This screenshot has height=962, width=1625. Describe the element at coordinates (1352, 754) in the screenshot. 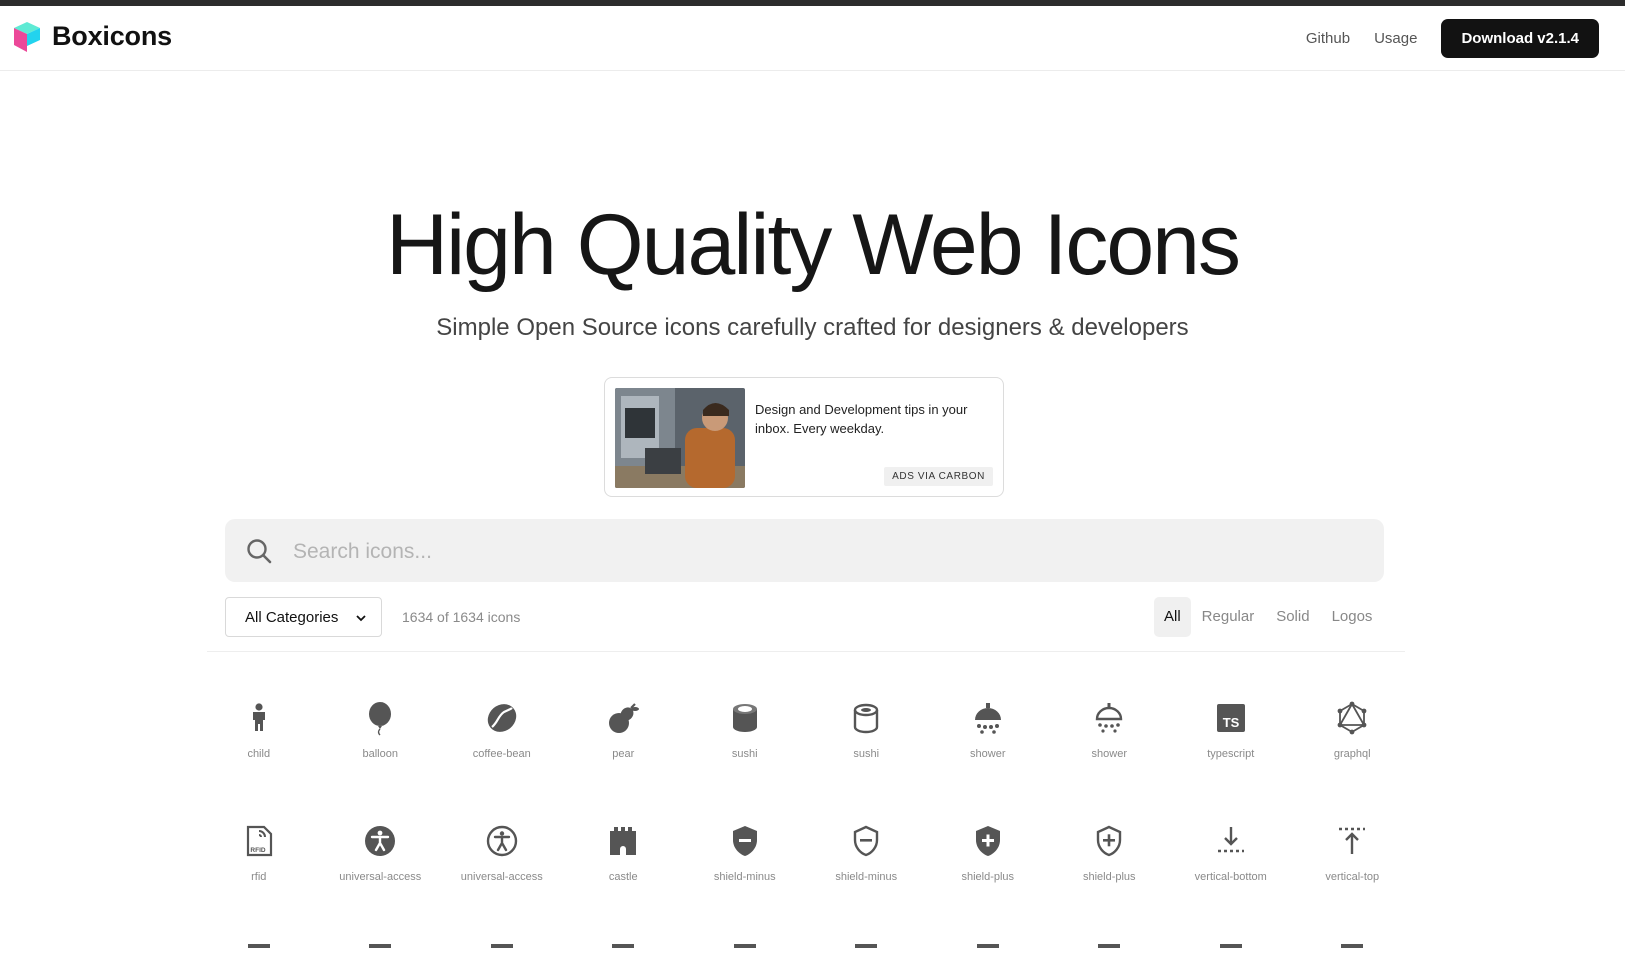

I see `icon-label: graphql` at that location.